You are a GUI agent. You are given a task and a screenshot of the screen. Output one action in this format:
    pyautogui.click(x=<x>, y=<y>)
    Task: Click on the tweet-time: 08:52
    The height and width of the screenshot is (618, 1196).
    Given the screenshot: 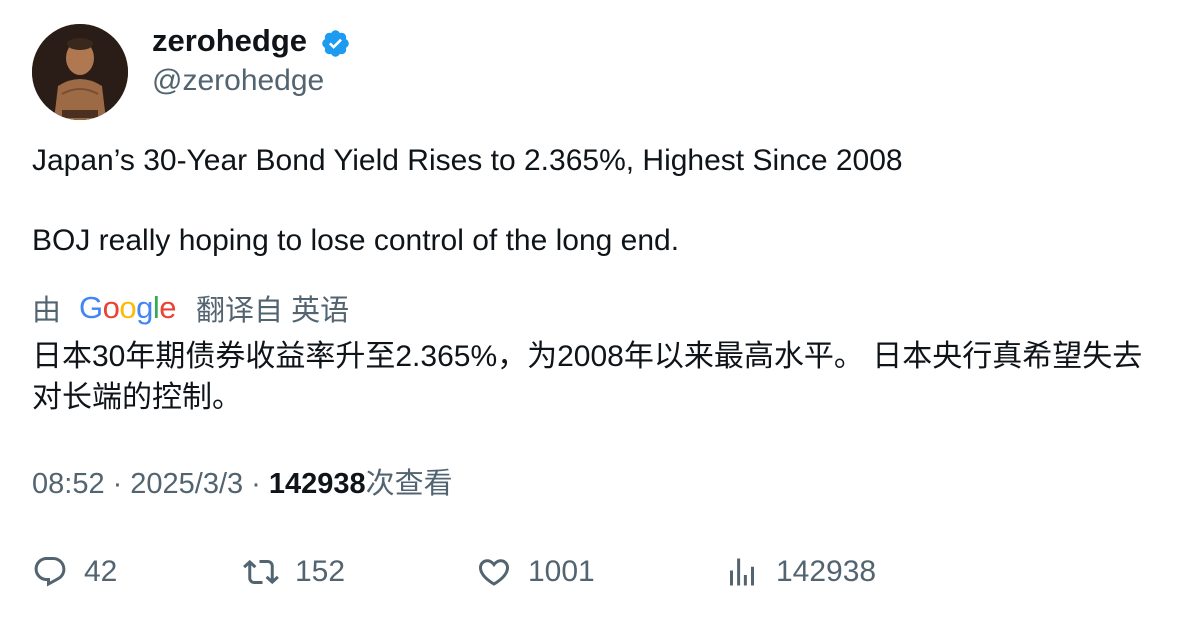 What is the action you would take?
    pyautogui.click(x=68, y=484)
    